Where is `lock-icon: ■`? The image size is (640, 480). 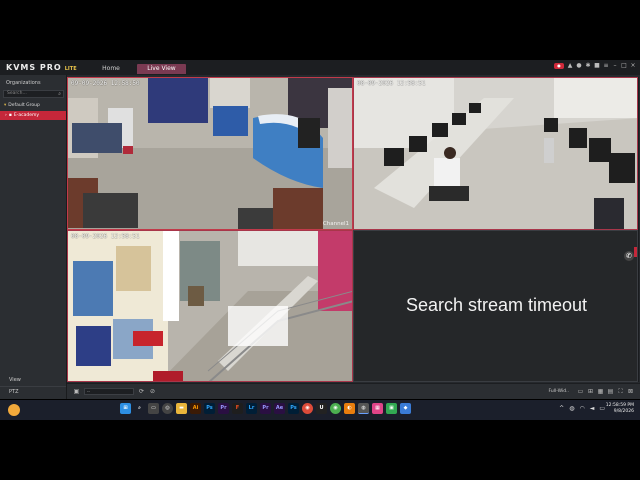 lock-icon: ■ is located at coordinates (597, 66).